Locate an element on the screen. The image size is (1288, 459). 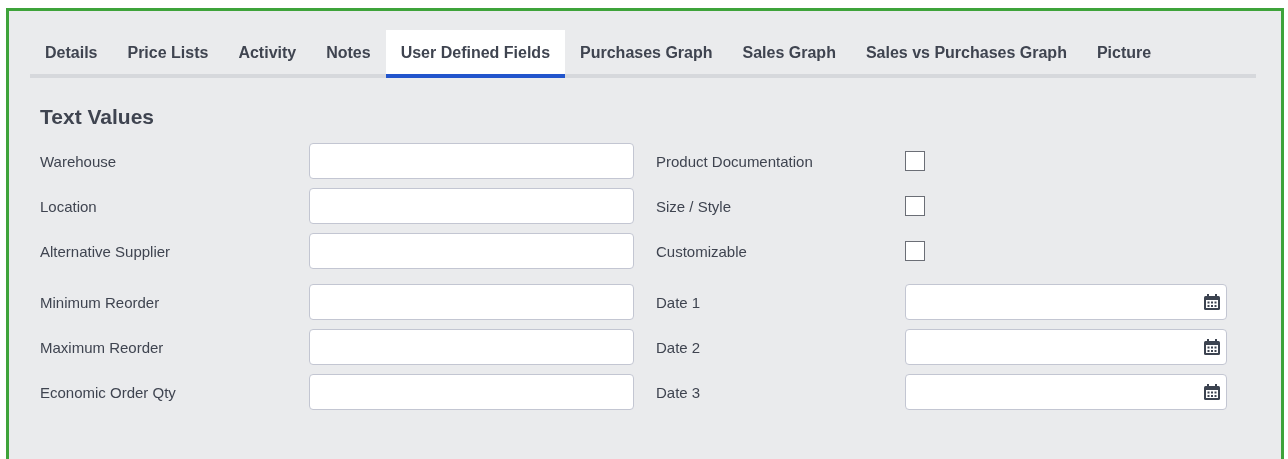
tab: User Defined Fields is located at coordinates (475, 54).